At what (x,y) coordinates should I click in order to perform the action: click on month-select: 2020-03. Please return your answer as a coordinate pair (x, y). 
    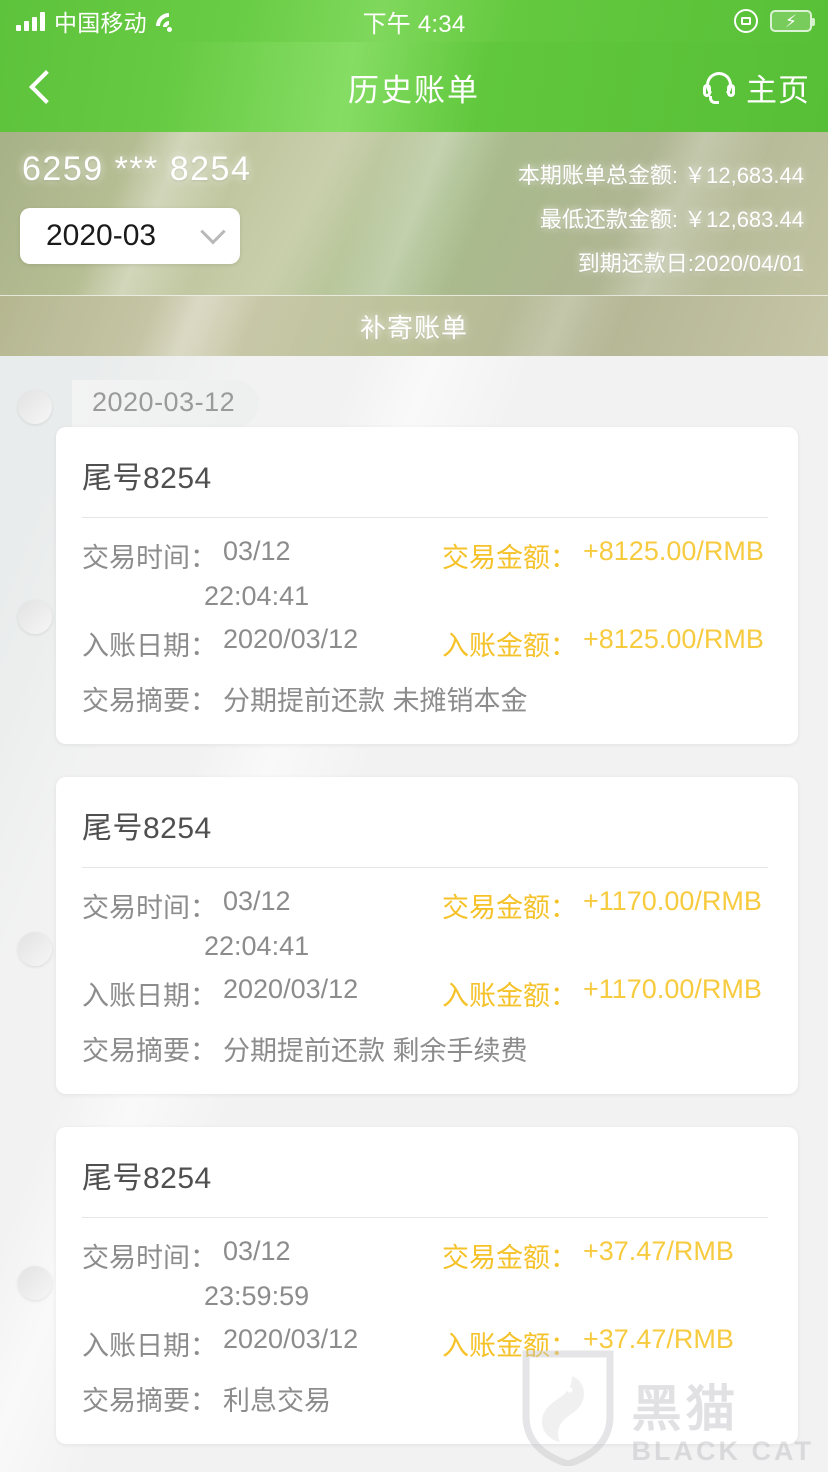
    Looking at the image, I should click on (130, 236).